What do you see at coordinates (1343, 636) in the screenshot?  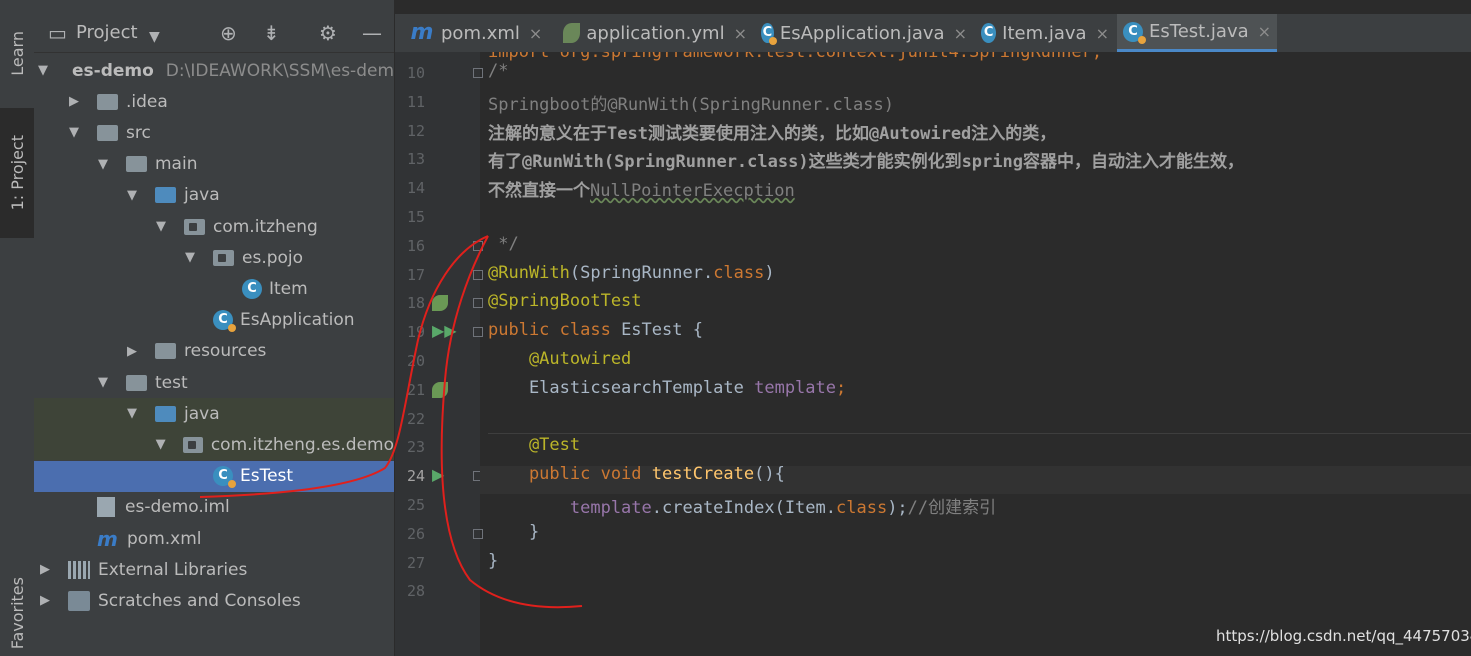 I see `watermark-text: https://blog.csdn.net/qq_44757034` at bounding box center [1343, 636].